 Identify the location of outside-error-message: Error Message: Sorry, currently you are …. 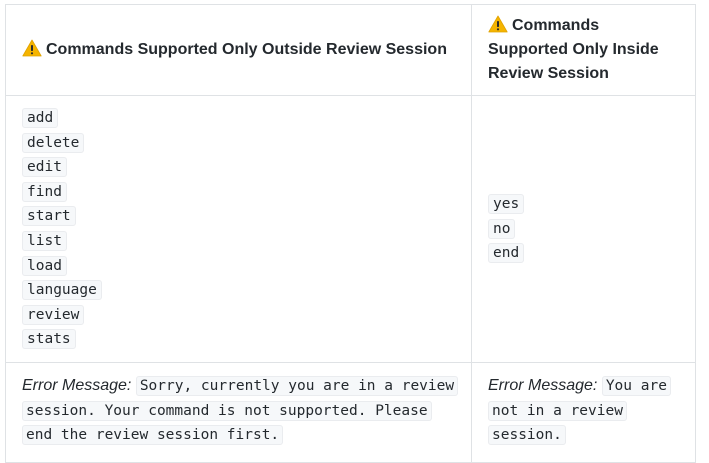
(240, 411).